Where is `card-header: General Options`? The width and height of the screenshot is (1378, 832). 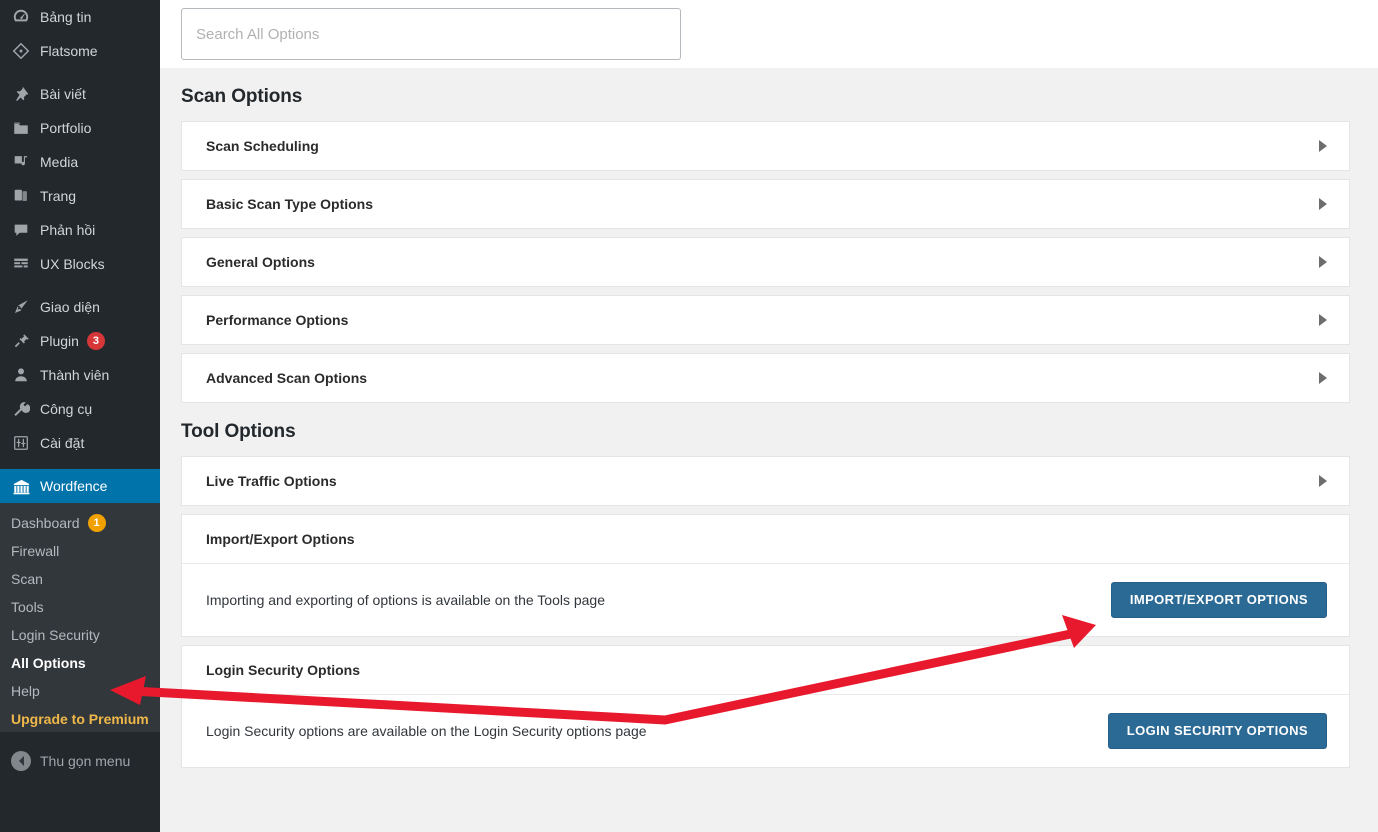 card-header: General Options is located at coordinates (765, 262).